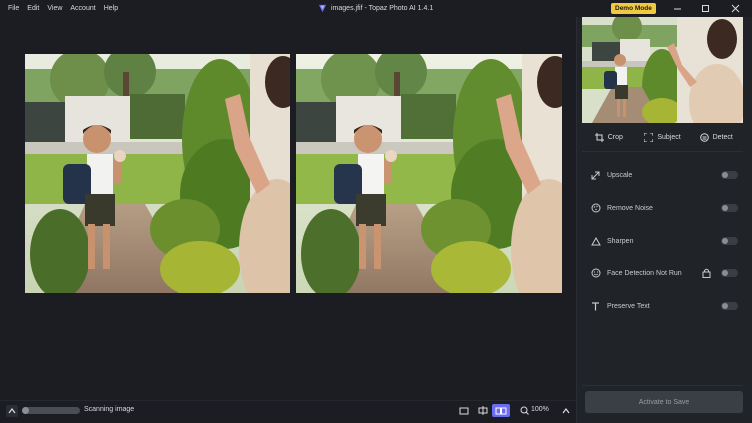 The height and width of the screenshot is (423, 752). Describe the element at coordinates (664, 306) in the screenshot. I see `feature-preserve-text: Preserve Text` at that location.